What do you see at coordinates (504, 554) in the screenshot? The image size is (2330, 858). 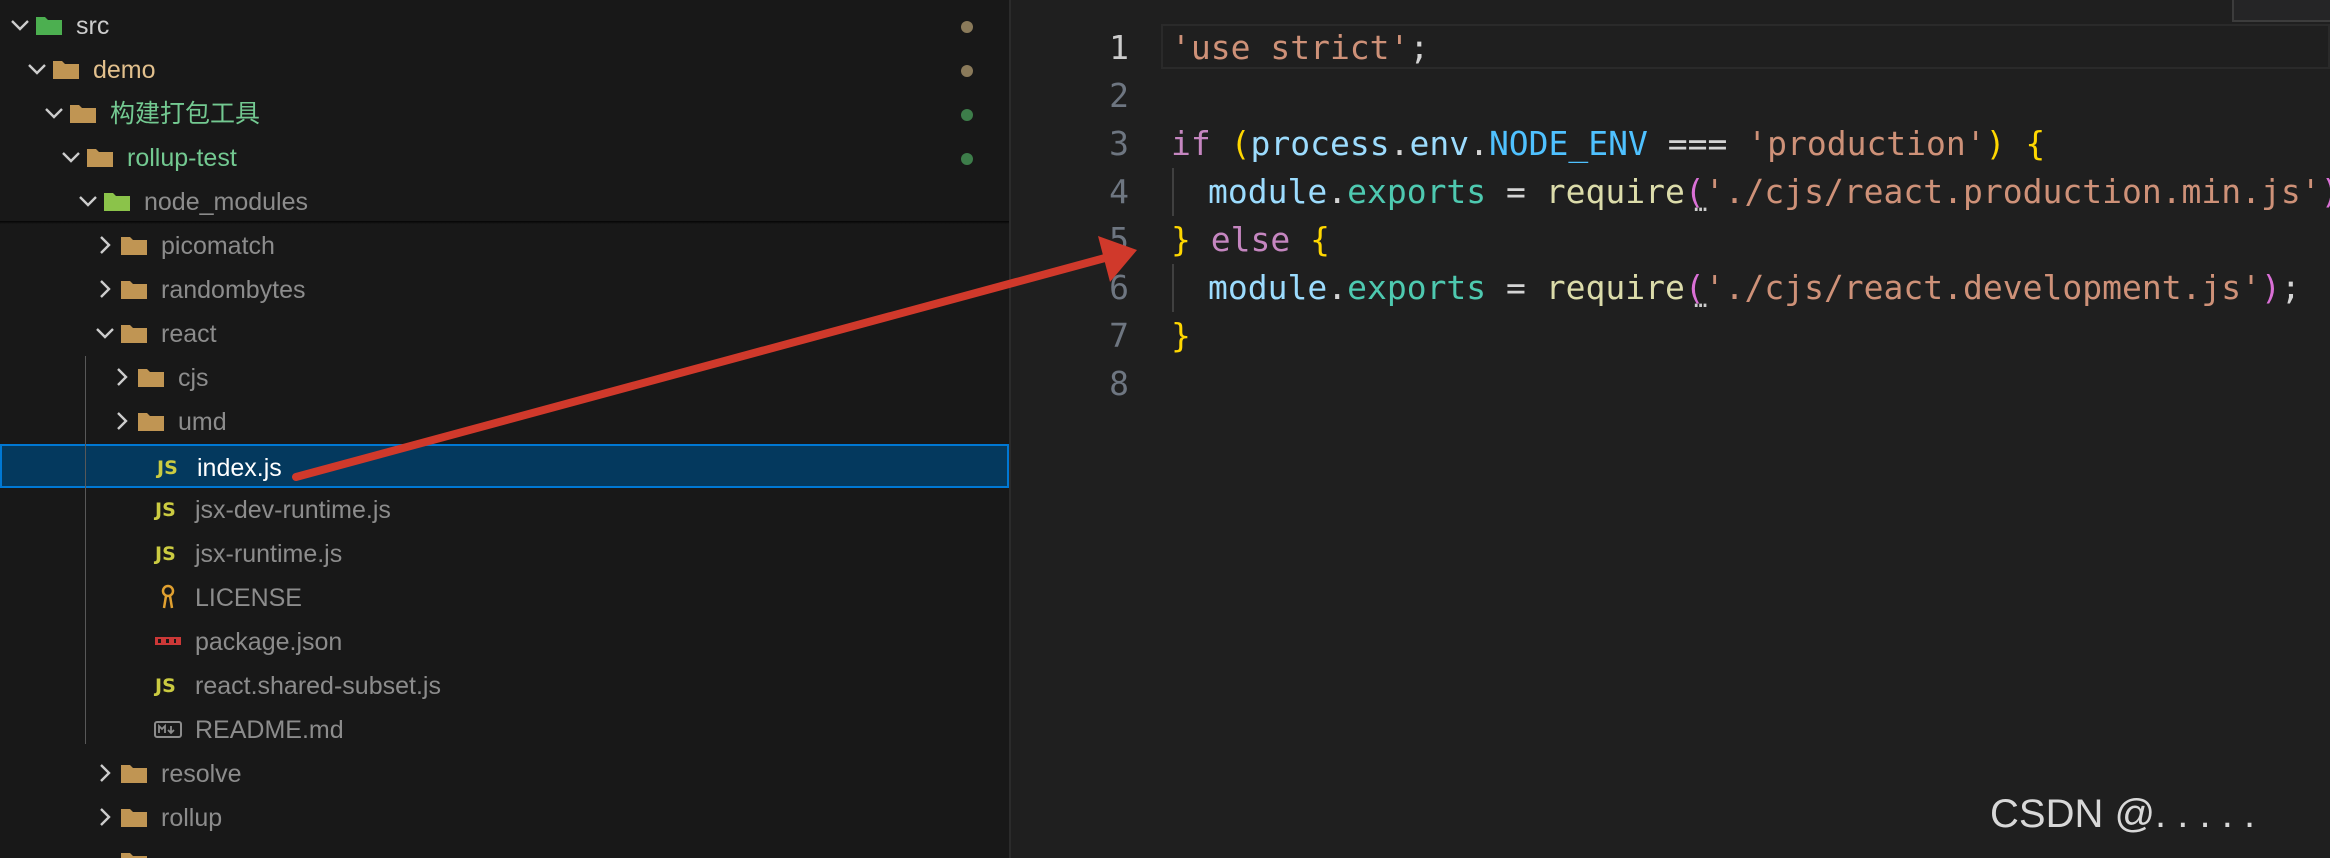 I see `explorer-file-row: JS jsx-runtime.js` at bounding box center [504, 554].